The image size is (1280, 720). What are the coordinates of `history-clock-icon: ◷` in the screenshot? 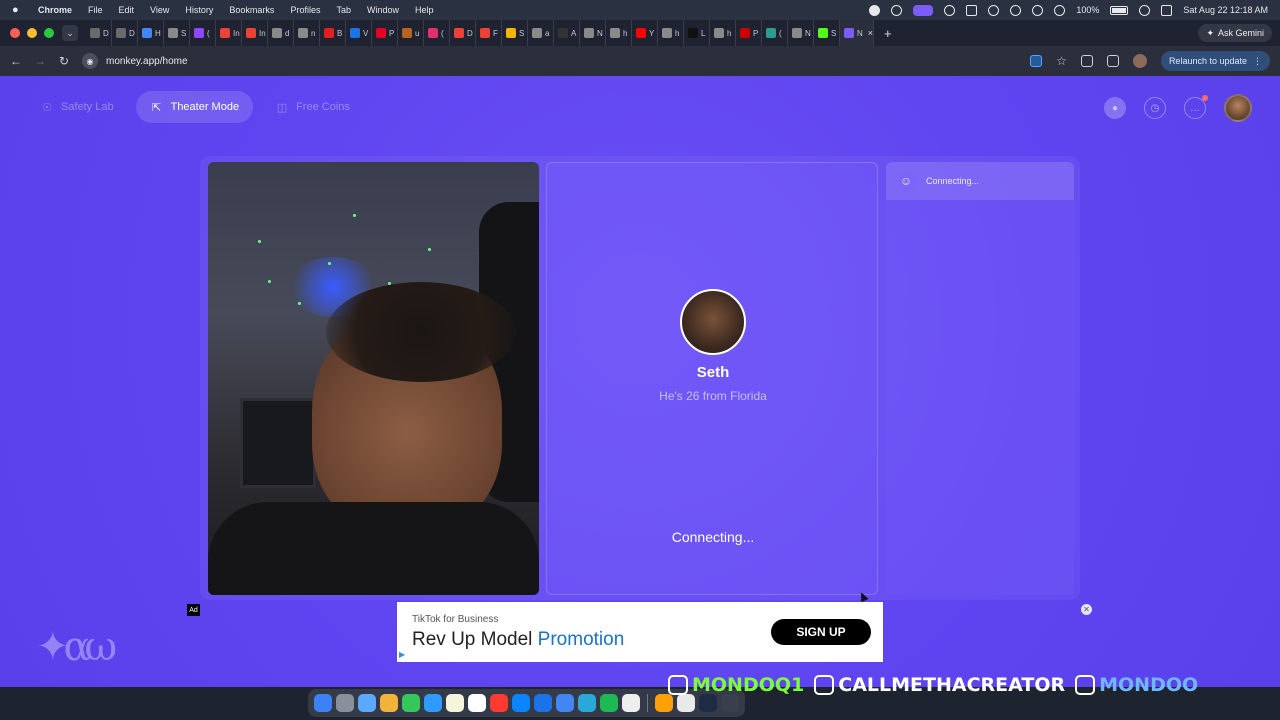 It's located at (1155, 108).